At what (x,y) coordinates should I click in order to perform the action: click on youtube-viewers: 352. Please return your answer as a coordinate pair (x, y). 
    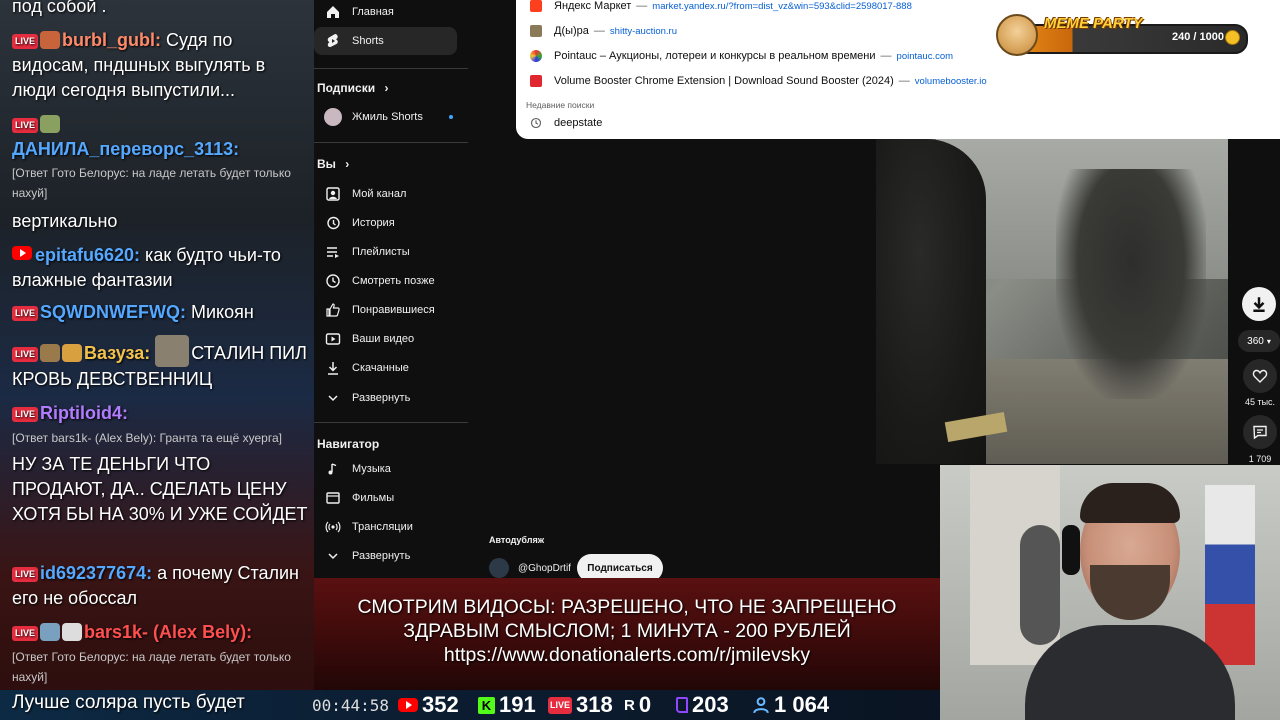
    Looking at the image, I should click on (428, 705).